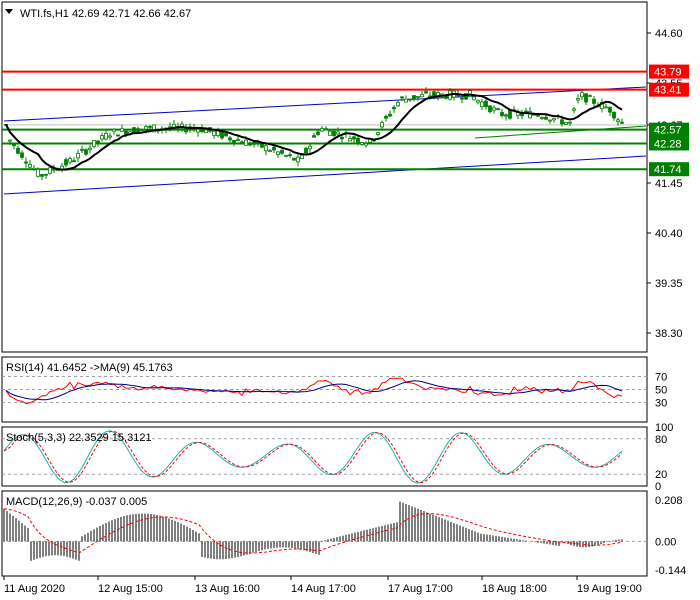 The image size is (700, 600). I want to click on chart-header: WTI.fs,H1 42.69 42.71 42.66 42.67, so click(105, 14).